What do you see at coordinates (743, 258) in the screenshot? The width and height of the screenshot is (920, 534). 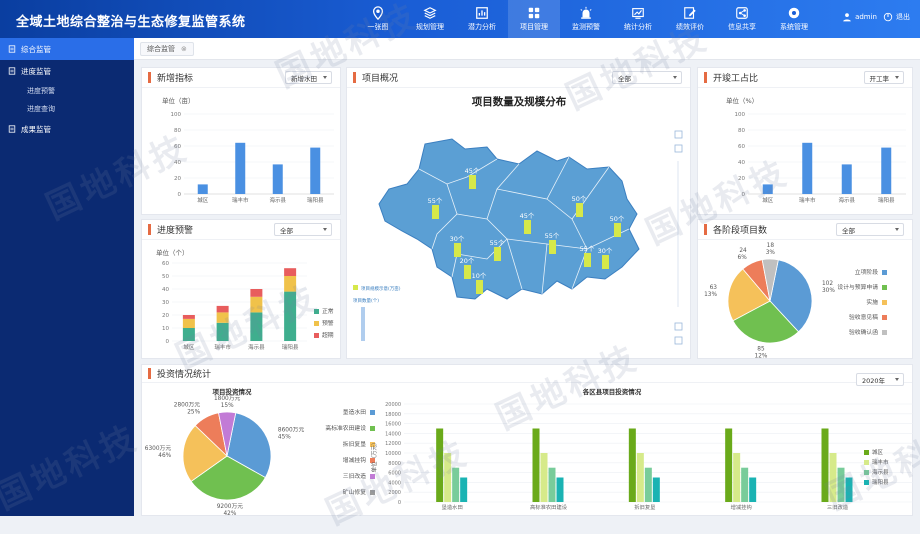 I see `pie-data-label: 6%` at bounding box center [743, 258].